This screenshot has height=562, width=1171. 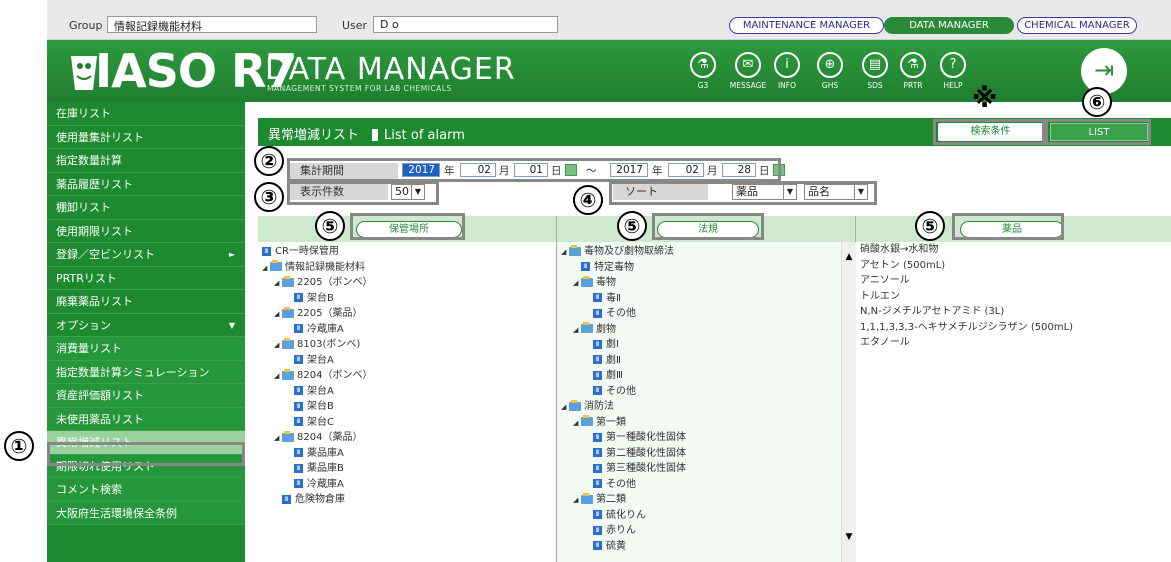 What do you see at coordinates (708, 330) in the screenshot?
I see `tree-node: ◢ 劇物` at bounding box center [708, 330].